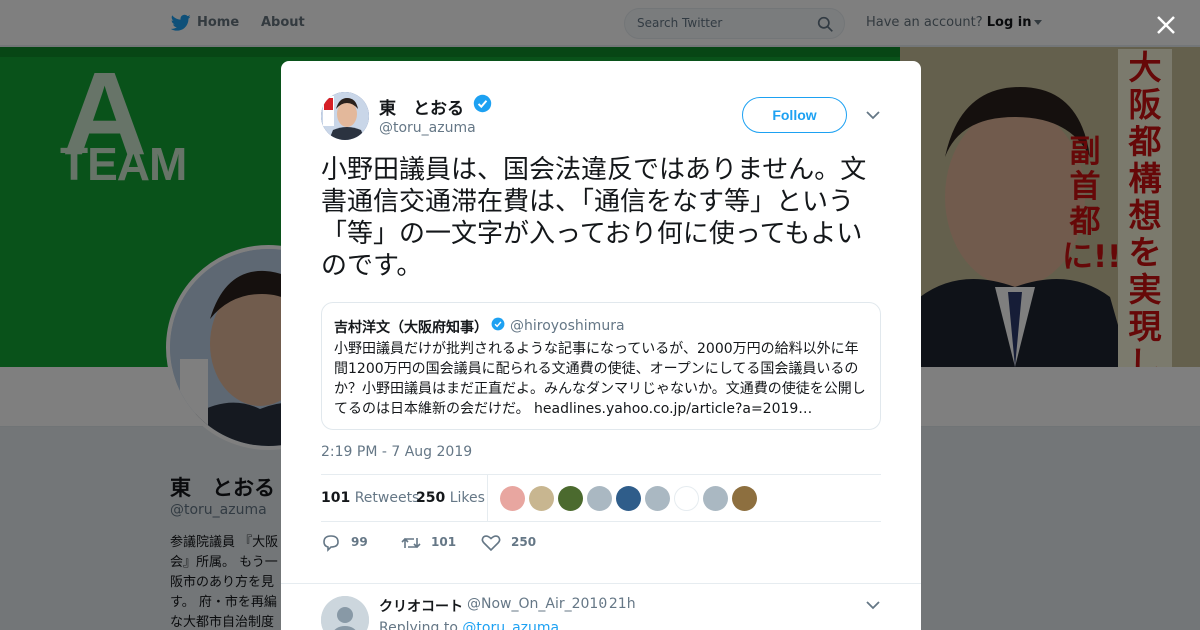 This screenshot has width=1200, height=630. Describe the element at coordinates (444, 542) in the screenshot. I see `retweet-count: 101` at that location.